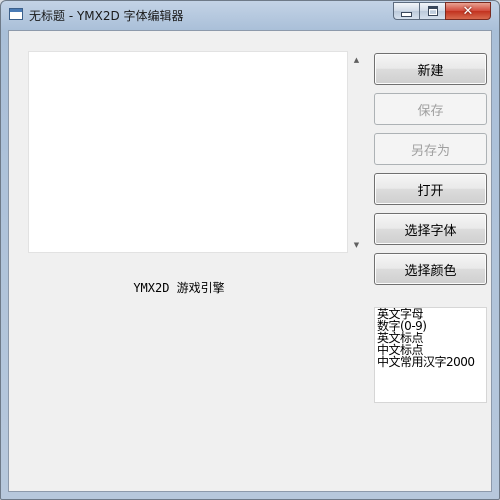  What do you see at coordinates (430, 362) in the screenshot?
I see `list-item: 中文常用汉字2000` at bounding box center [430, 362].